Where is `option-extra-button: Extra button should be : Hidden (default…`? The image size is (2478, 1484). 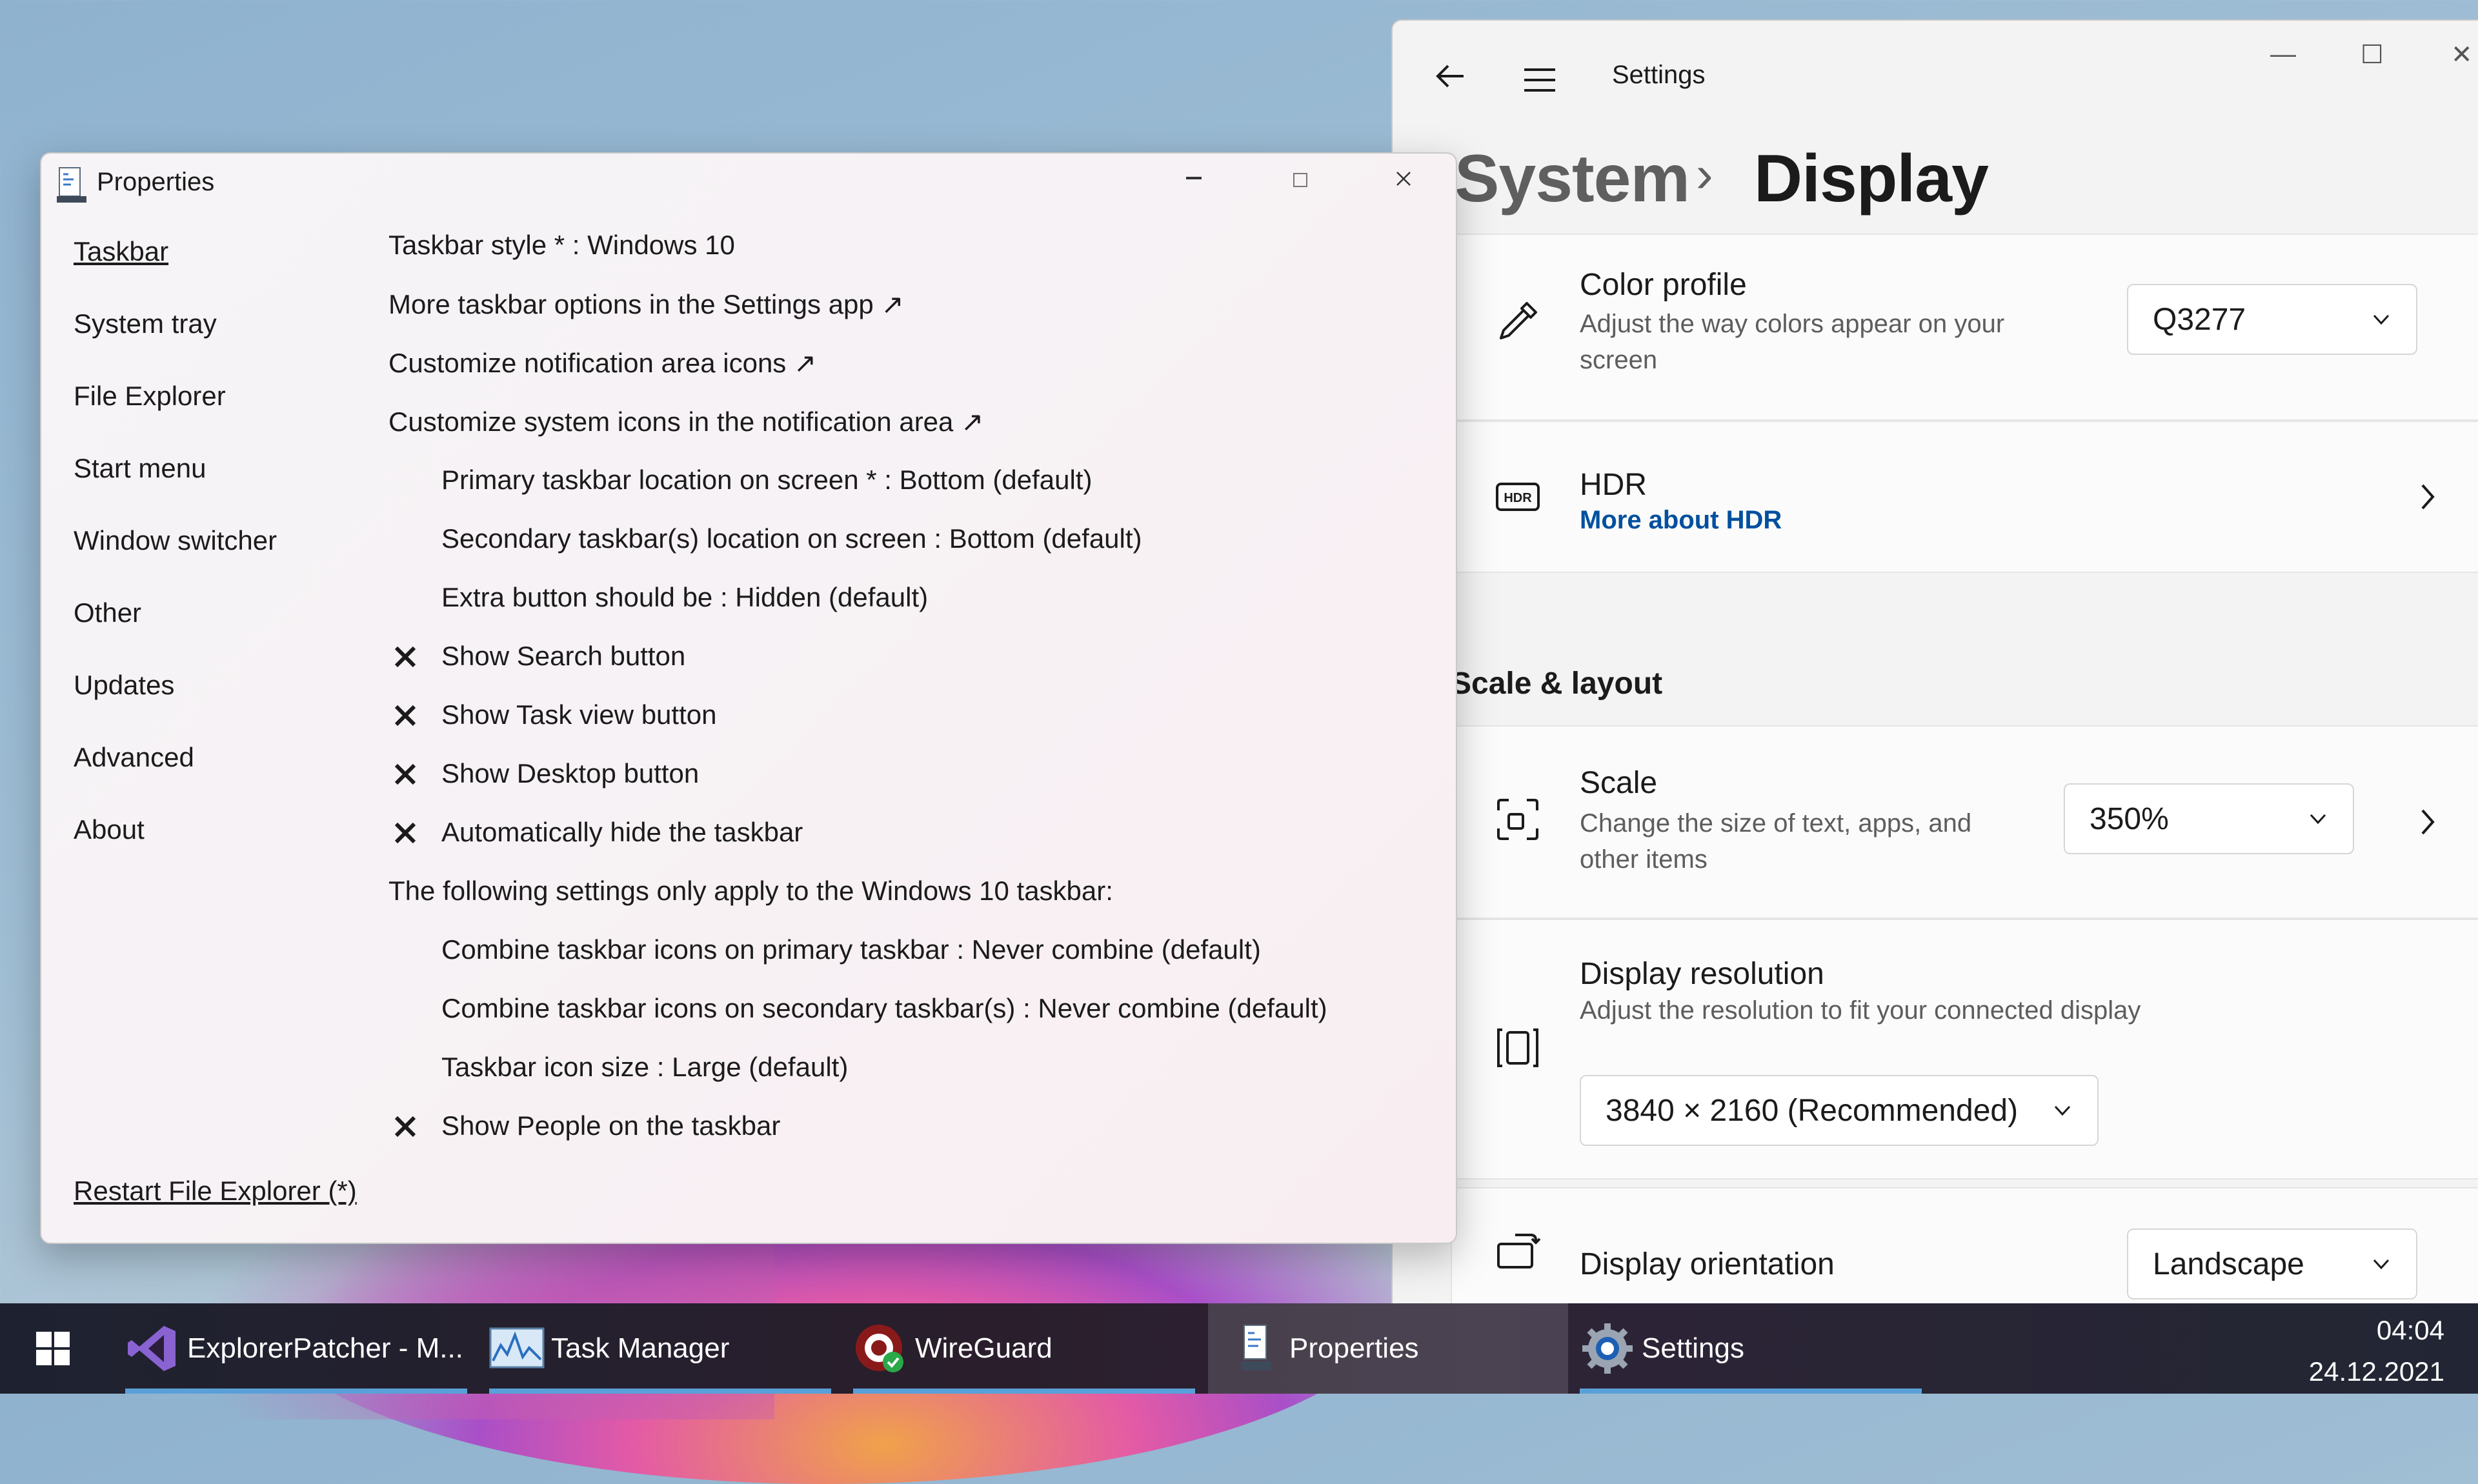 option-extra-button: Extra button should be : Hidden (default… is located at coordinates (684, 597).